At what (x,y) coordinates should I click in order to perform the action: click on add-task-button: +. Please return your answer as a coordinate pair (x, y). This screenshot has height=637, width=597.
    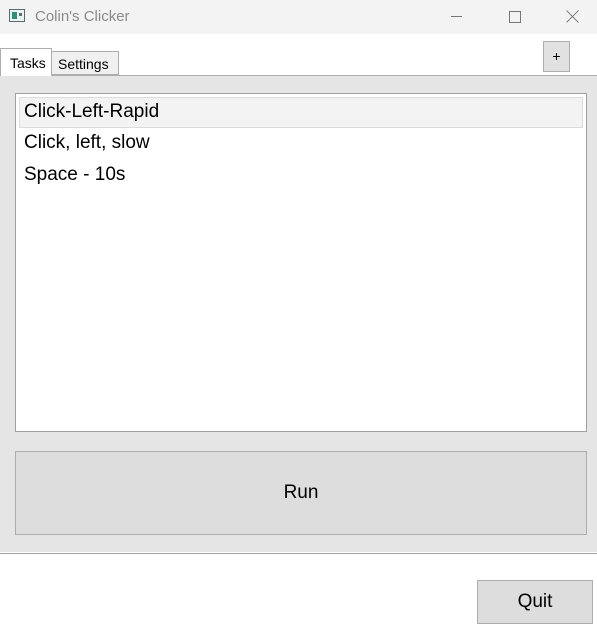
    Looking at the image, I should click on (556, 56).